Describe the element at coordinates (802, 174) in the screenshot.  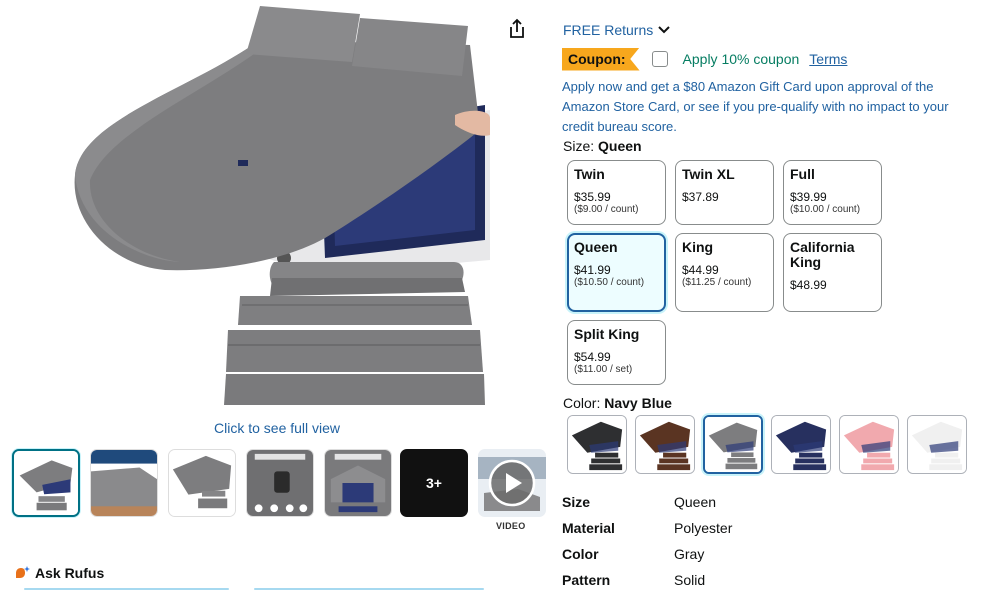
I see `size-option-name: Full` at that location.